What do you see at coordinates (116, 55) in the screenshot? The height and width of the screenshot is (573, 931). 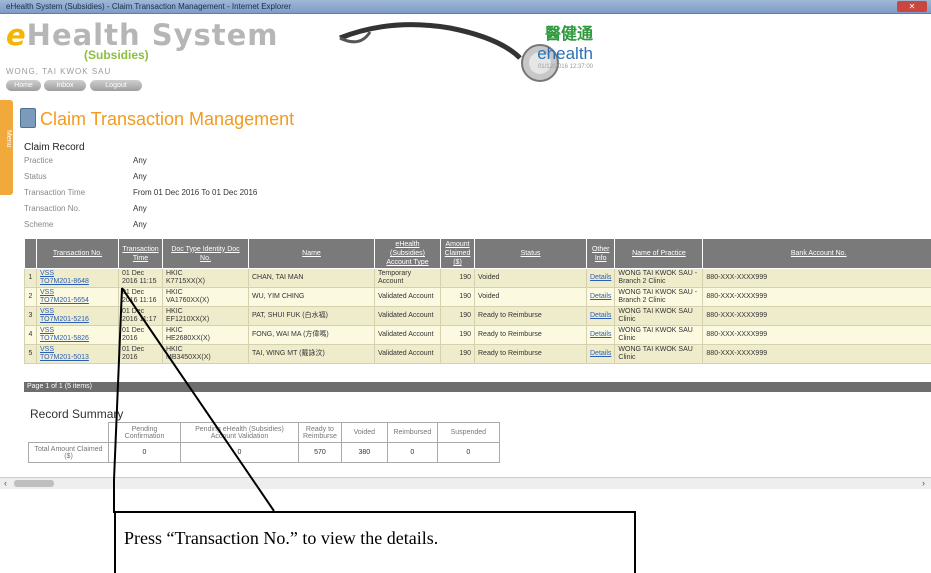 I see `logo-subtitle: (Subsidies)` at bounding box center [116, 55].